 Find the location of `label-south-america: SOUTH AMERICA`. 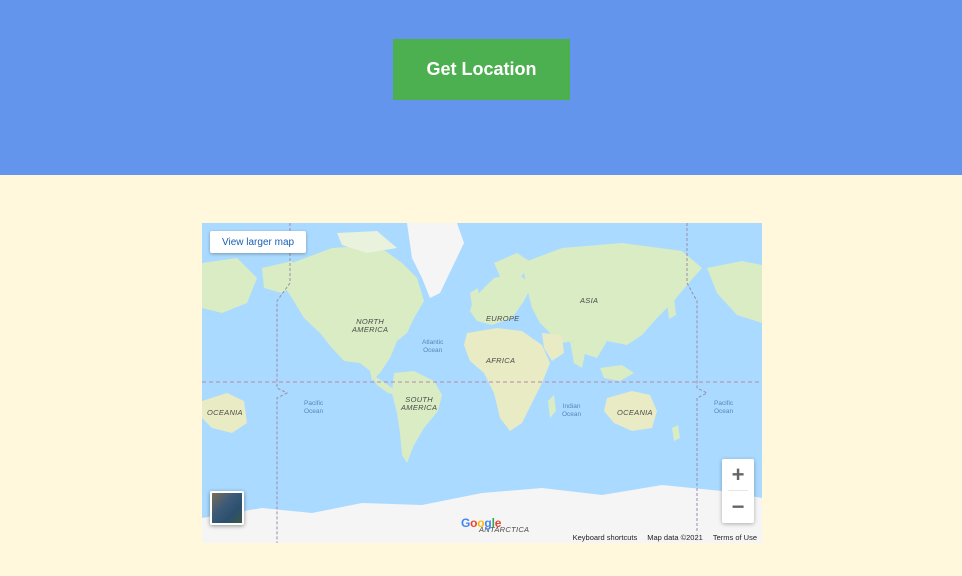

label-south-america: SOUTH AMERICA is located at coordinates (419, 403).